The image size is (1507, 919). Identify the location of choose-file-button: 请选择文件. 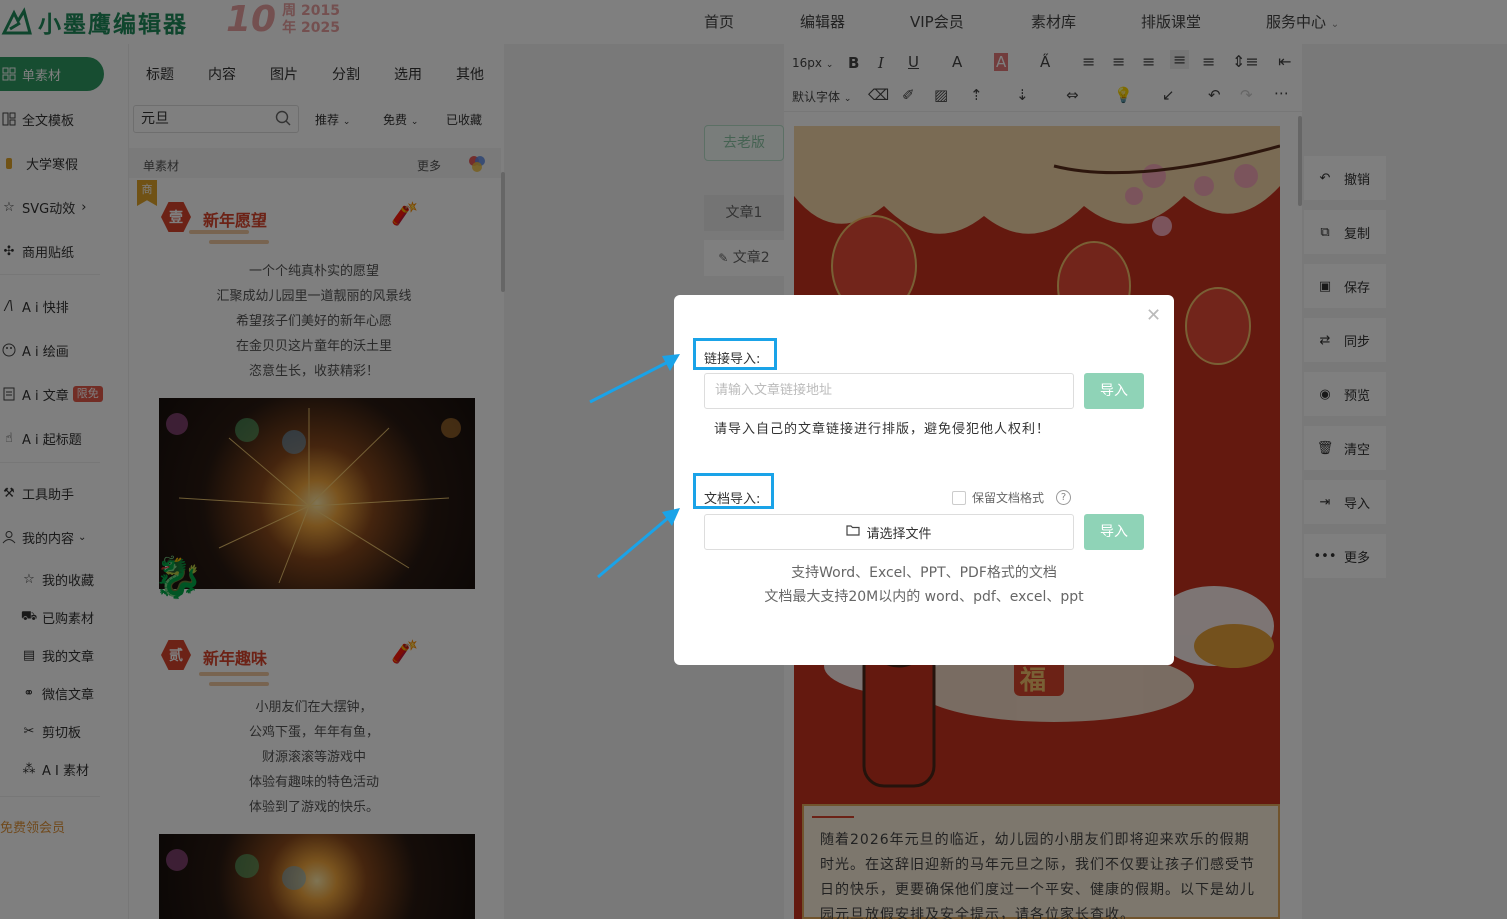
(889, 532).